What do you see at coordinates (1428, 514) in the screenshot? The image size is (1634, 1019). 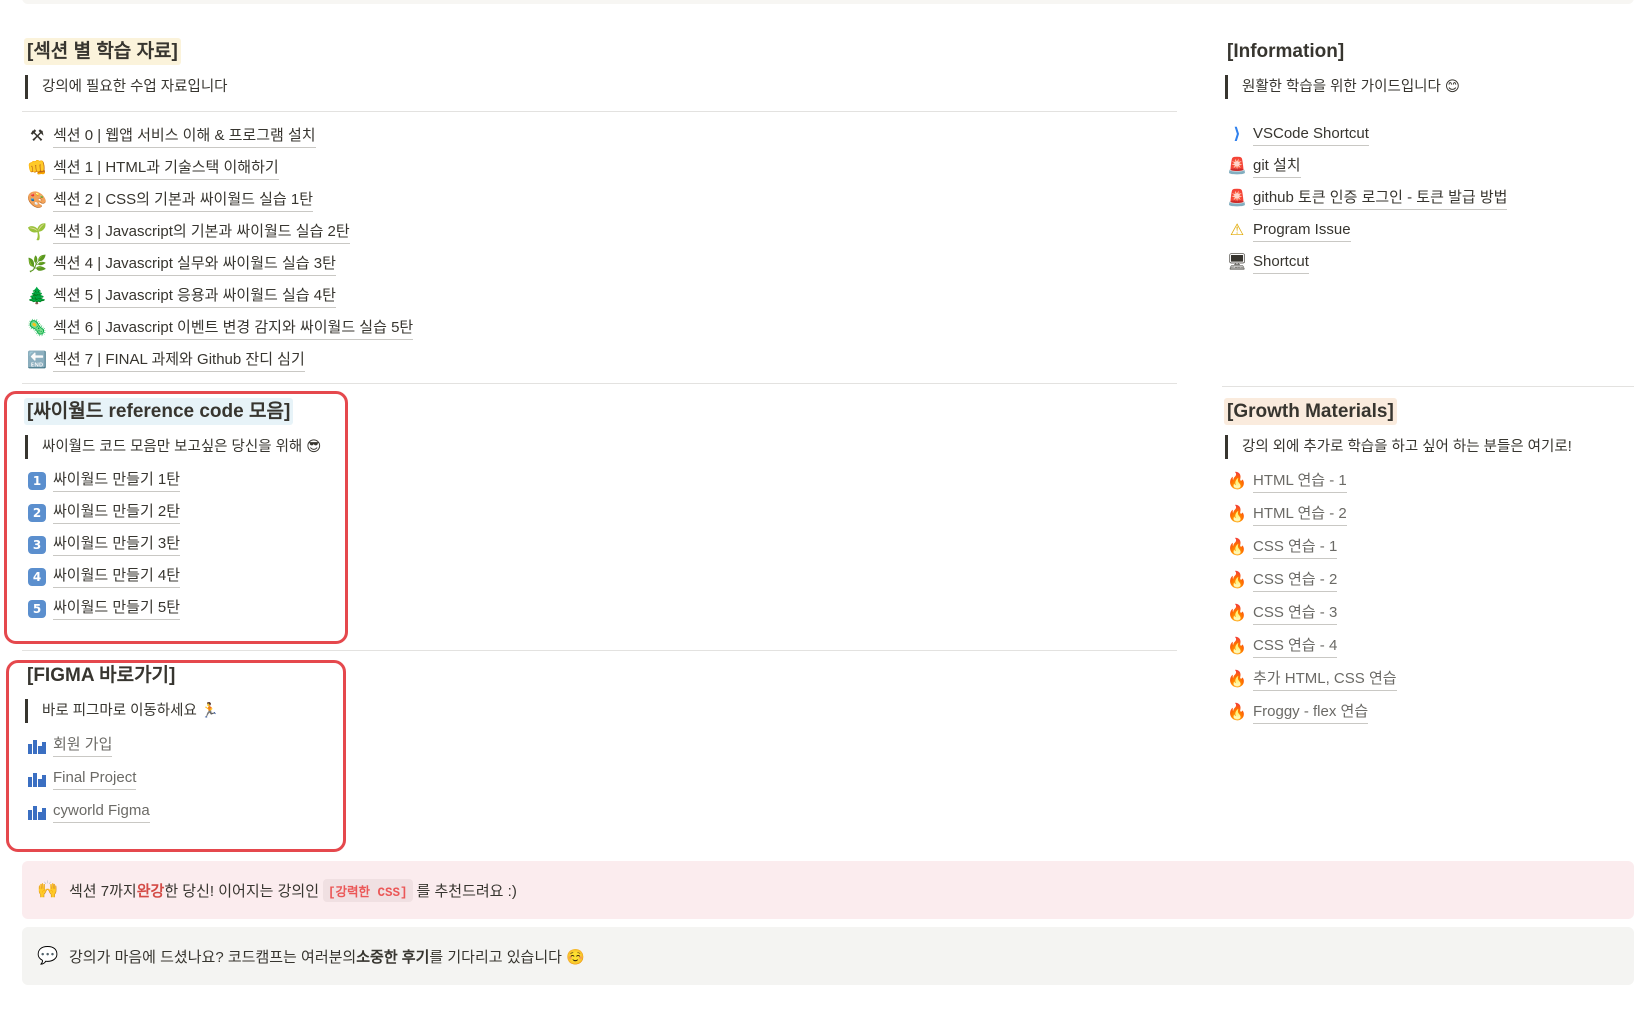 I see `list-item-html-2: 🔥 HTML 연습 - 2` at bounding box center [1428, 514].